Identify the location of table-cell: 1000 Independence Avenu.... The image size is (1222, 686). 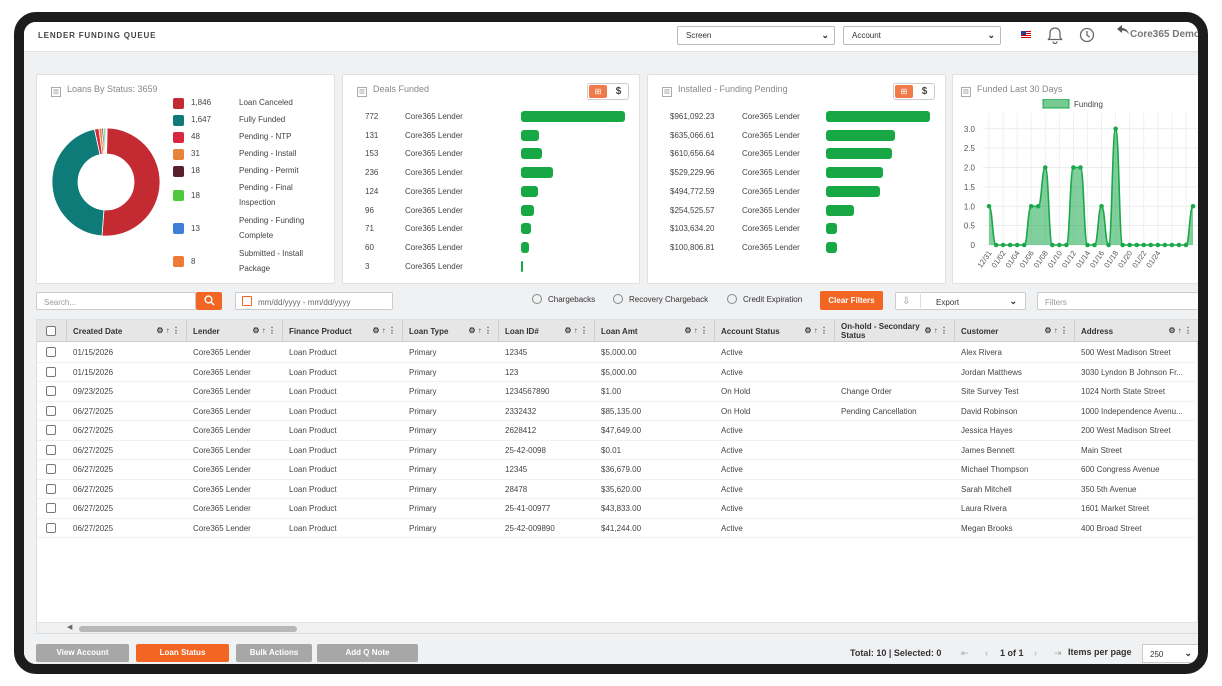
(1132, 411).